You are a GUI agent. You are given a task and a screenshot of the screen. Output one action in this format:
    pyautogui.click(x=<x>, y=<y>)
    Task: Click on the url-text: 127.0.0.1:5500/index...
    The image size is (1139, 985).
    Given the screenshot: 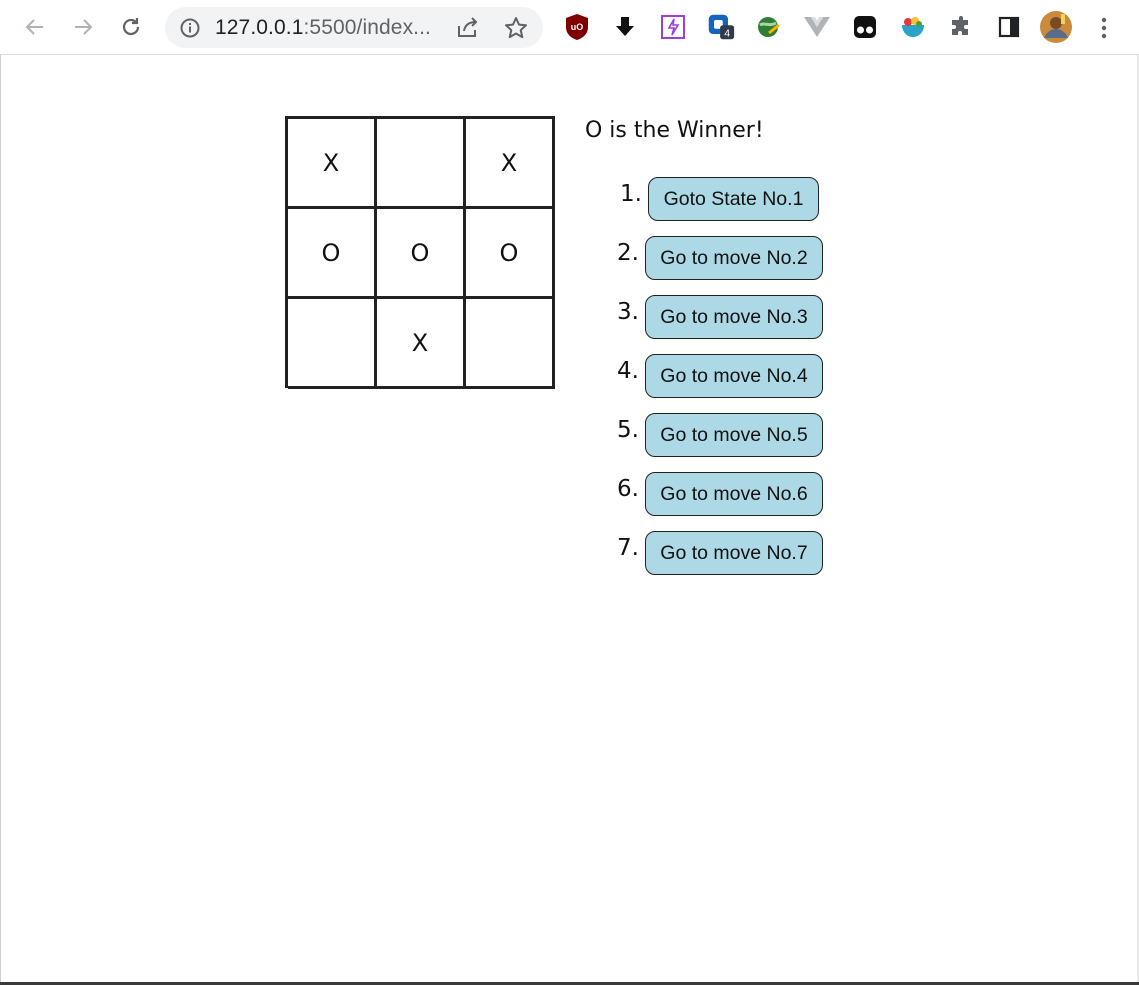 What is the action you would take?
    pyautogui.click(x=323, y=28)
    